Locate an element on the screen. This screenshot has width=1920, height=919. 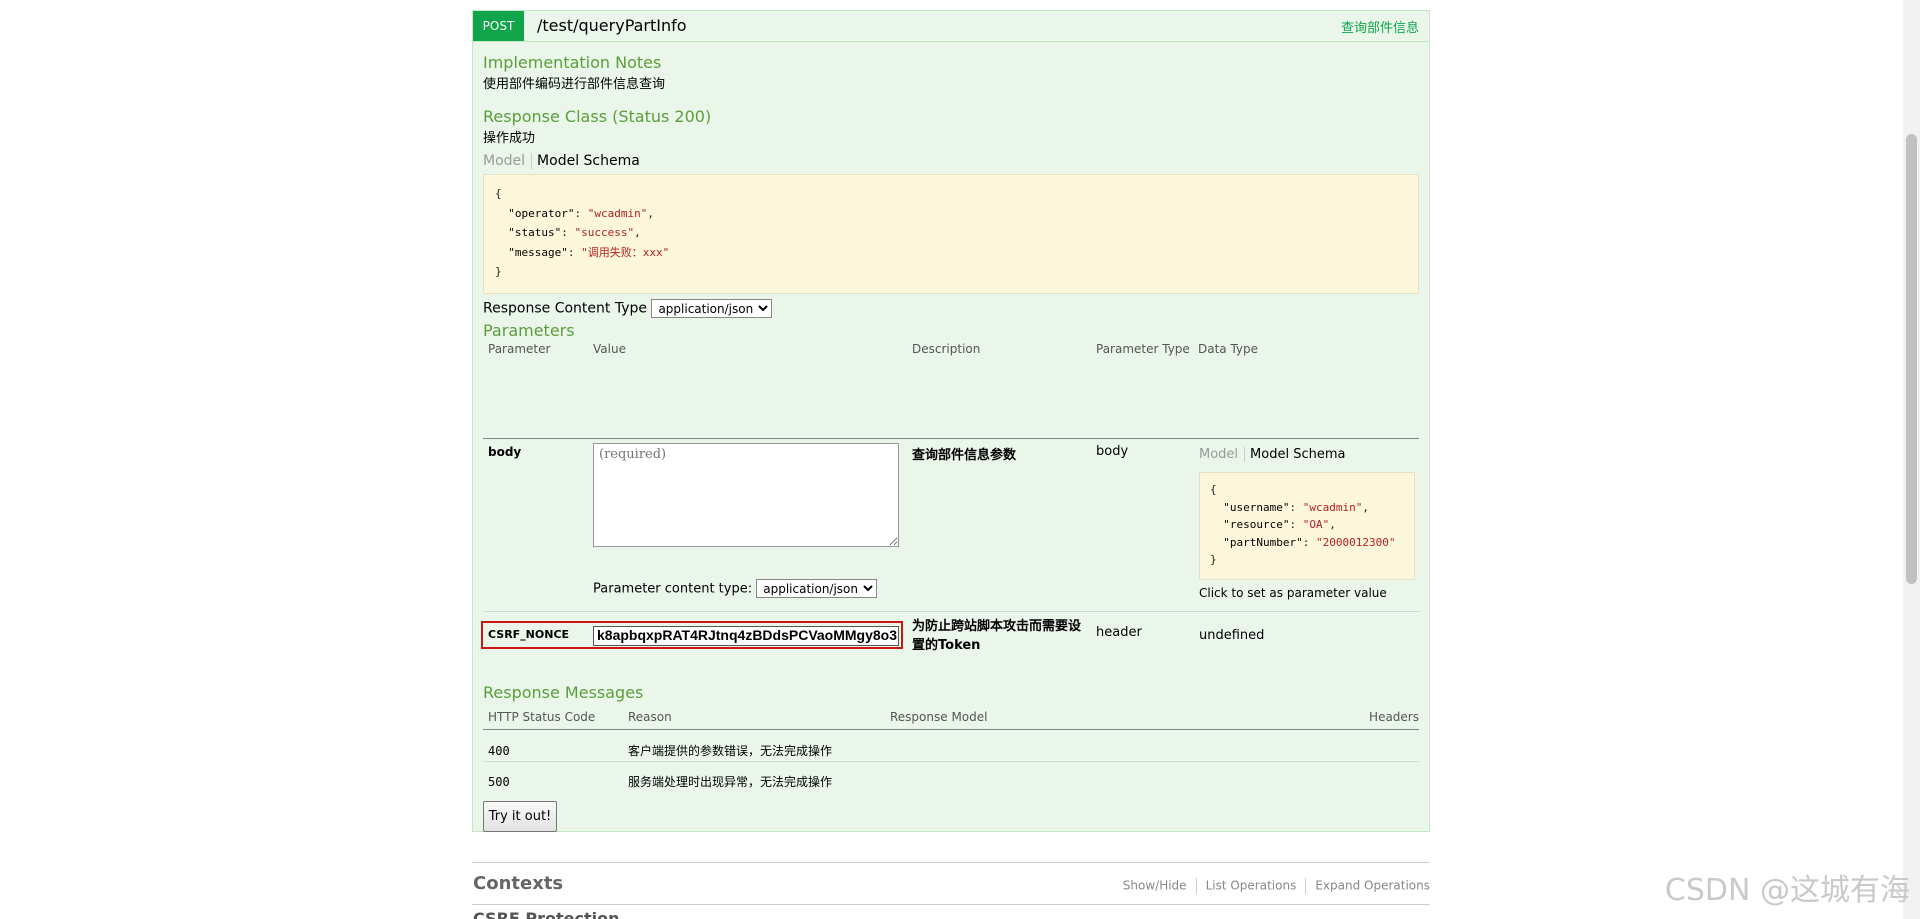
expand-operations-link: Expand Operations is located at coordinates (1372, 886).